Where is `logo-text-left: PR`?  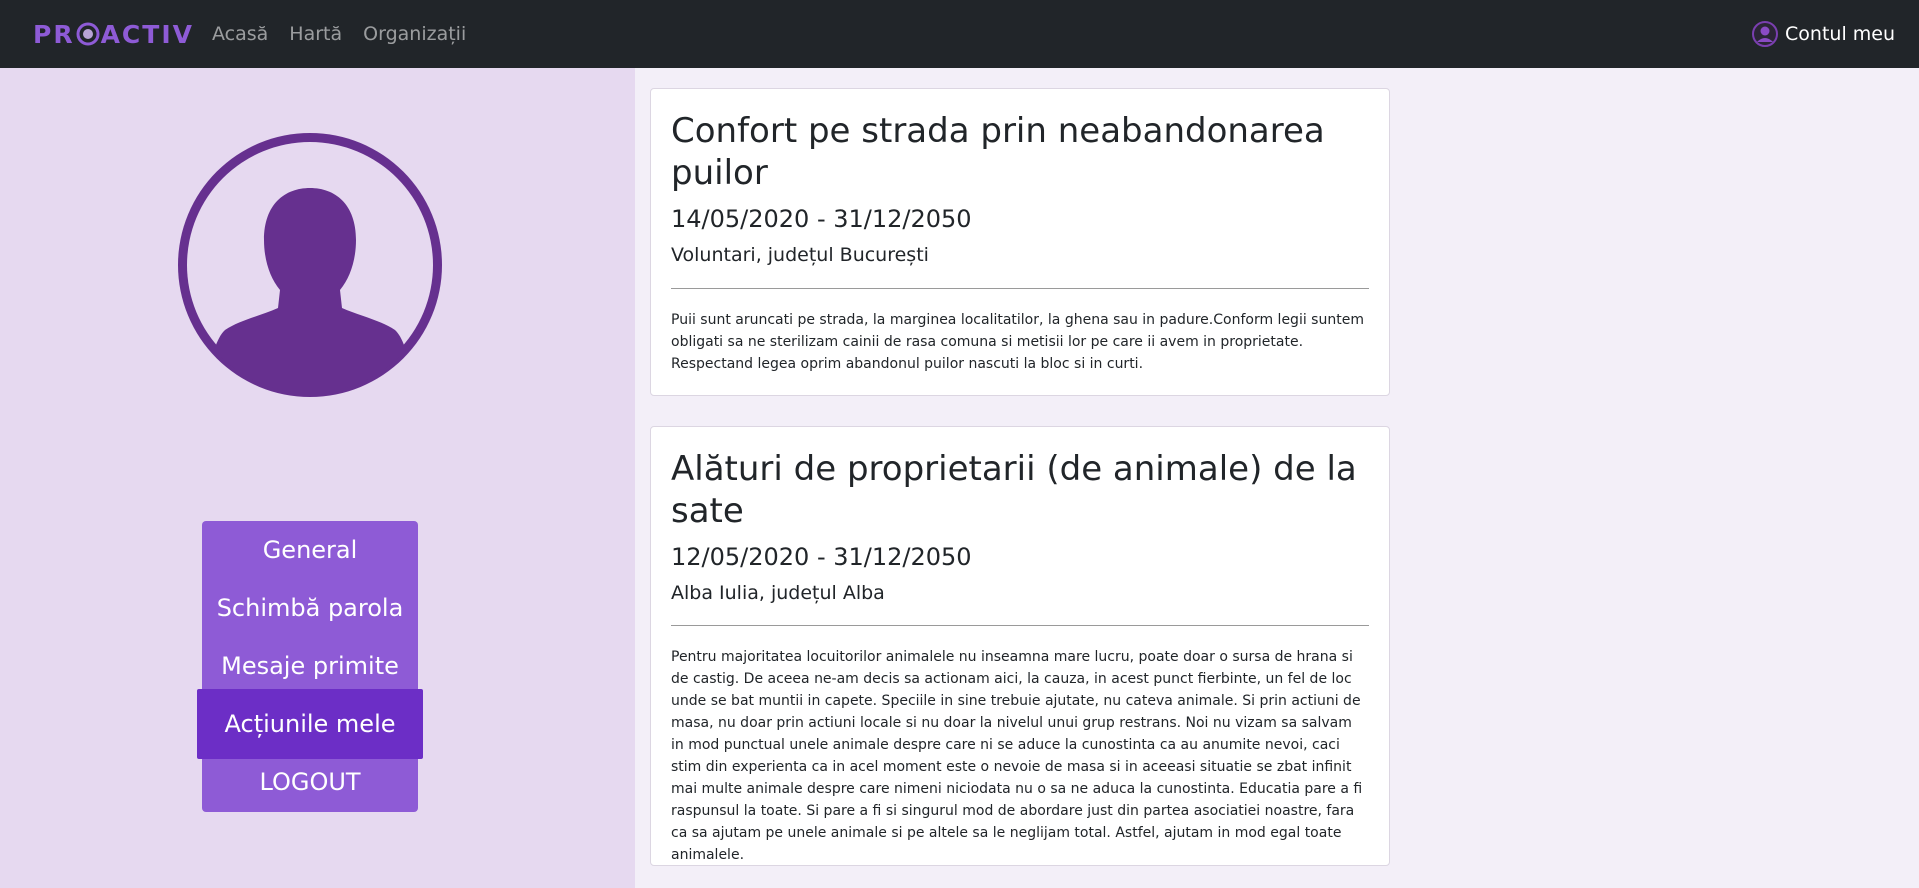 logo-text-left: PR is located at coordinates (54, 34).